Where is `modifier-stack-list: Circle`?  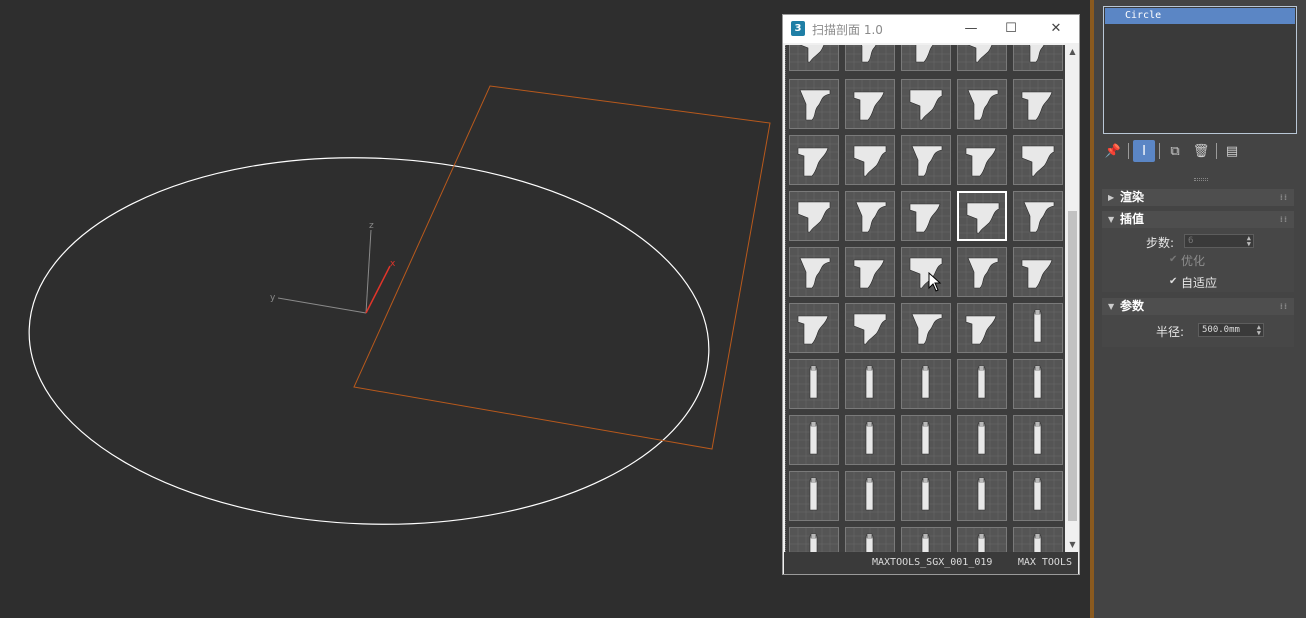 modifier-stack-list: Circle is located at coordinates (1200, 70).